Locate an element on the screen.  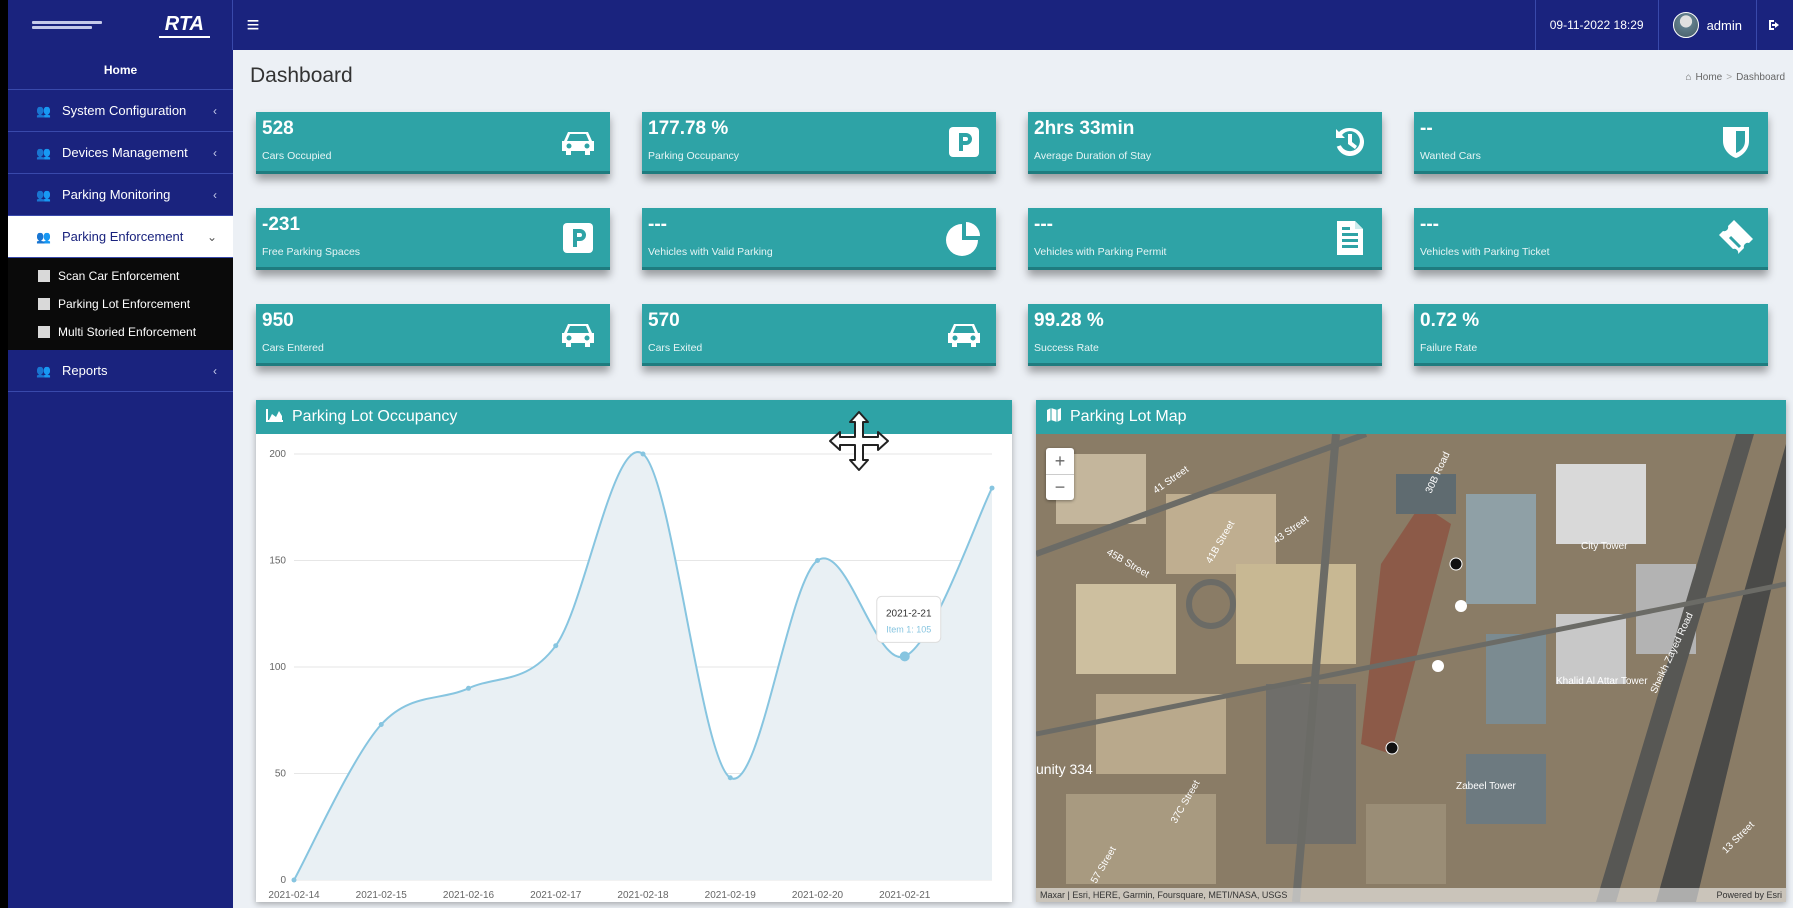
map-label: Khalid Al Attar Tower is located at coordinates (1602, 681).